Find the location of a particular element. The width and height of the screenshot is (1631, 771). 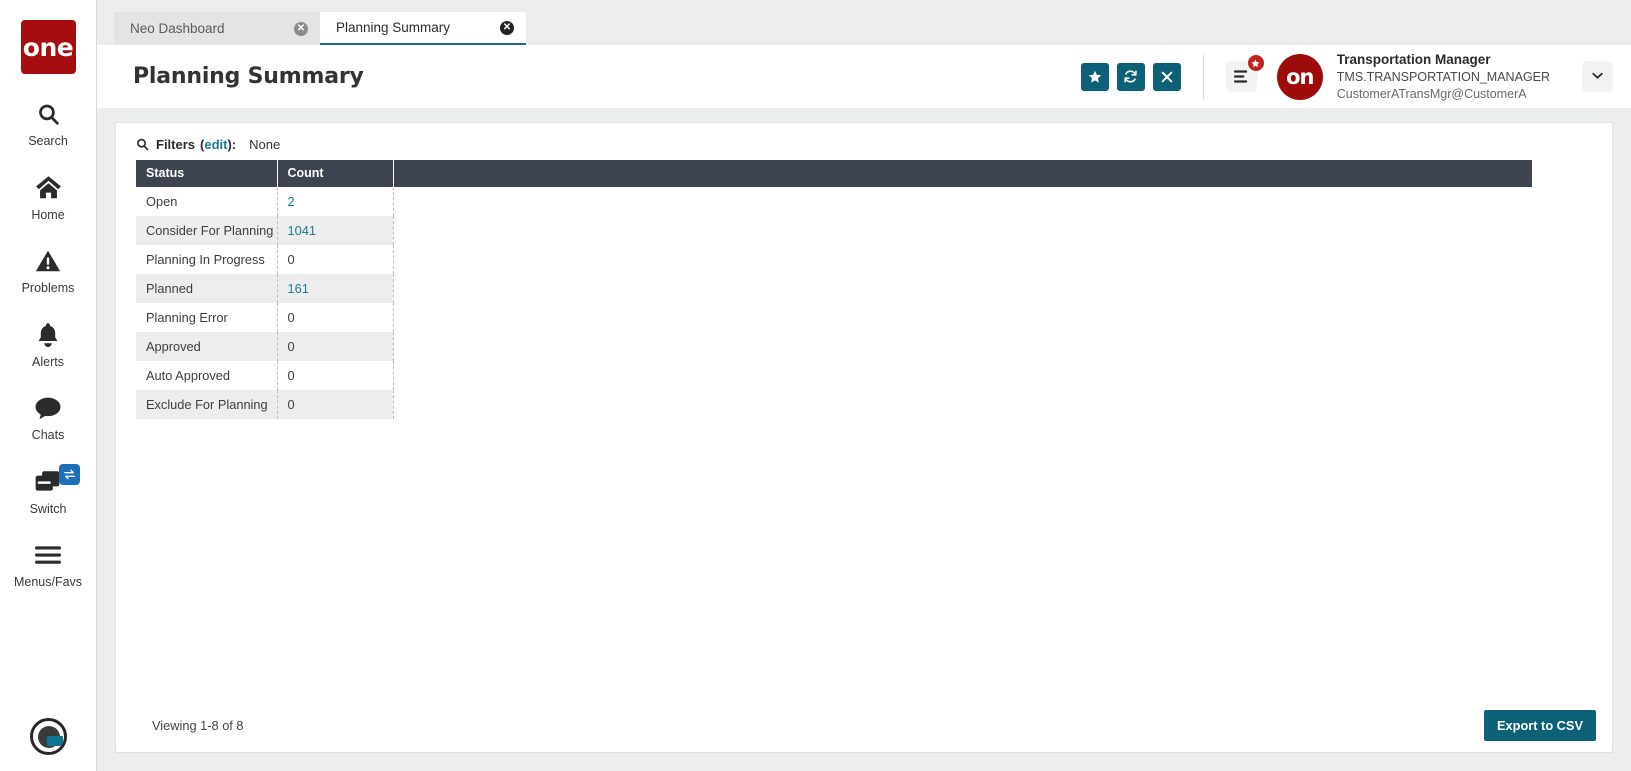

refresh-button is located at coordinates (1130, 76).